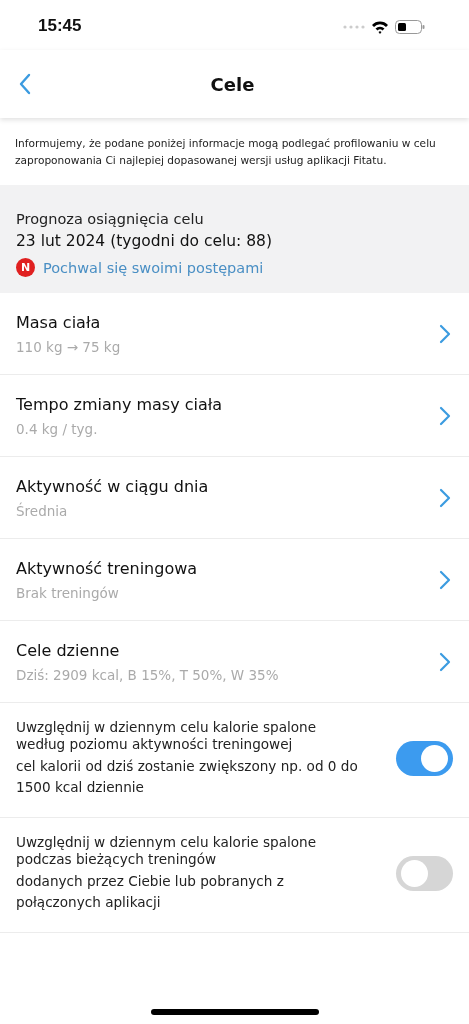 This screenshot has height=1024, width=469. I want to click on screen-title: Cele, so click(232, 84).